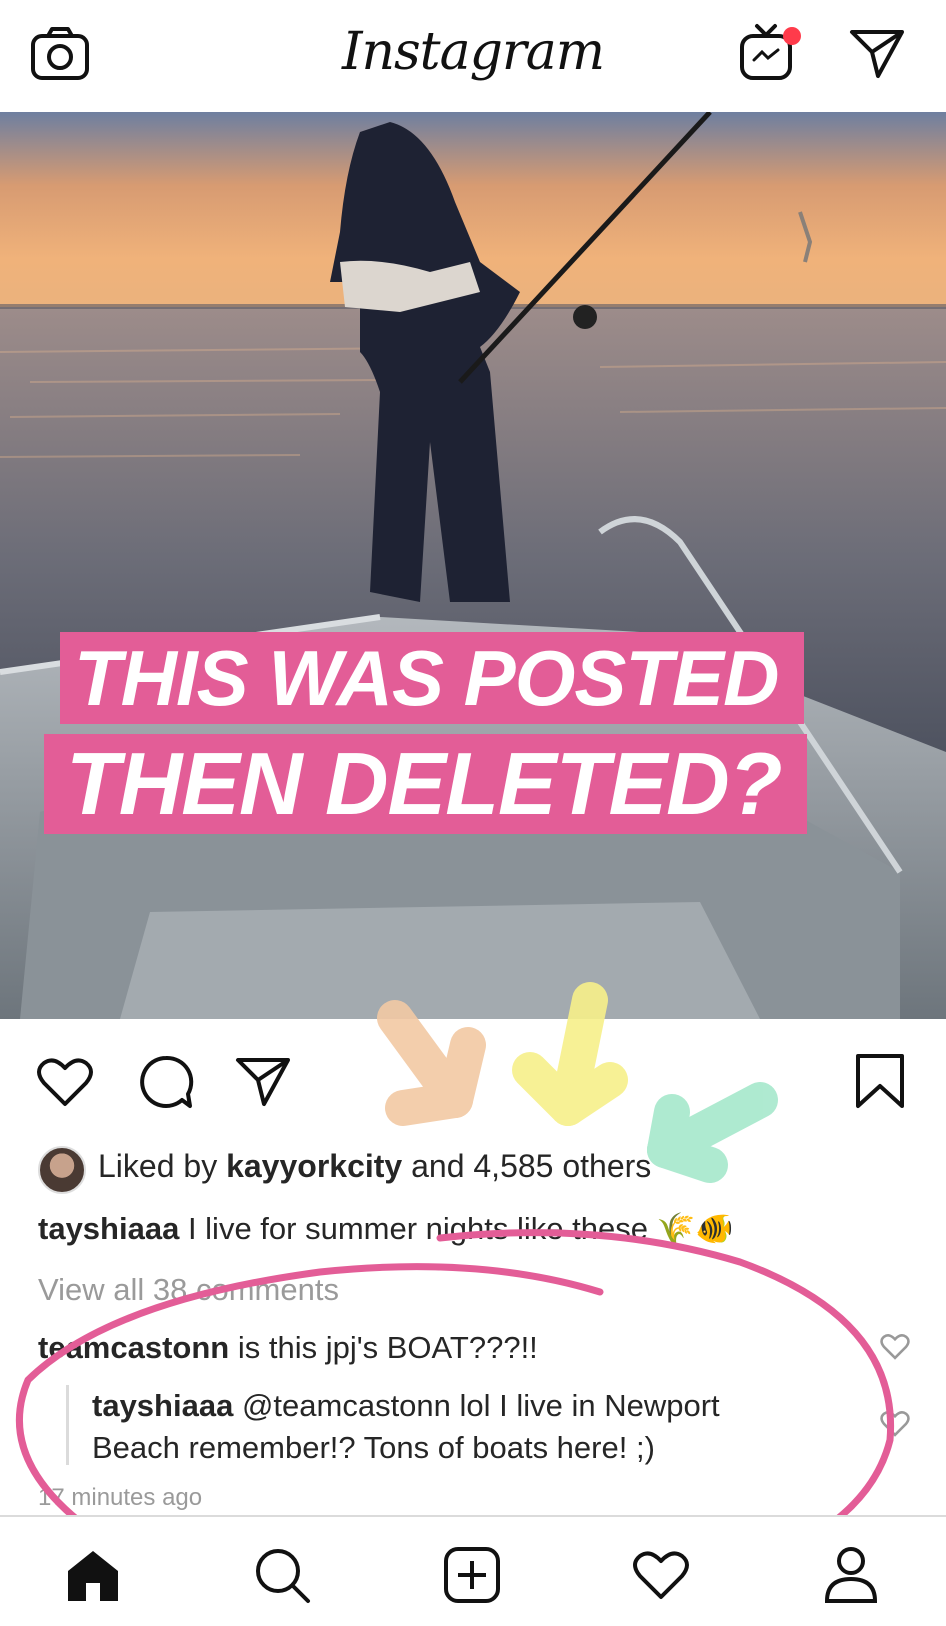 The height and width of the screenshot is (1626, 946). I want to click on yellow-arrow, so click(570, 1054).